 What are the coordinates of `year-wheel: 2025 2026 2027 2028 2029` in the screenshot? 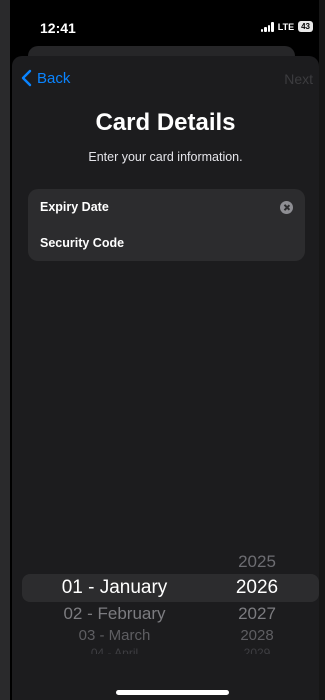 It's located at (257, 602).